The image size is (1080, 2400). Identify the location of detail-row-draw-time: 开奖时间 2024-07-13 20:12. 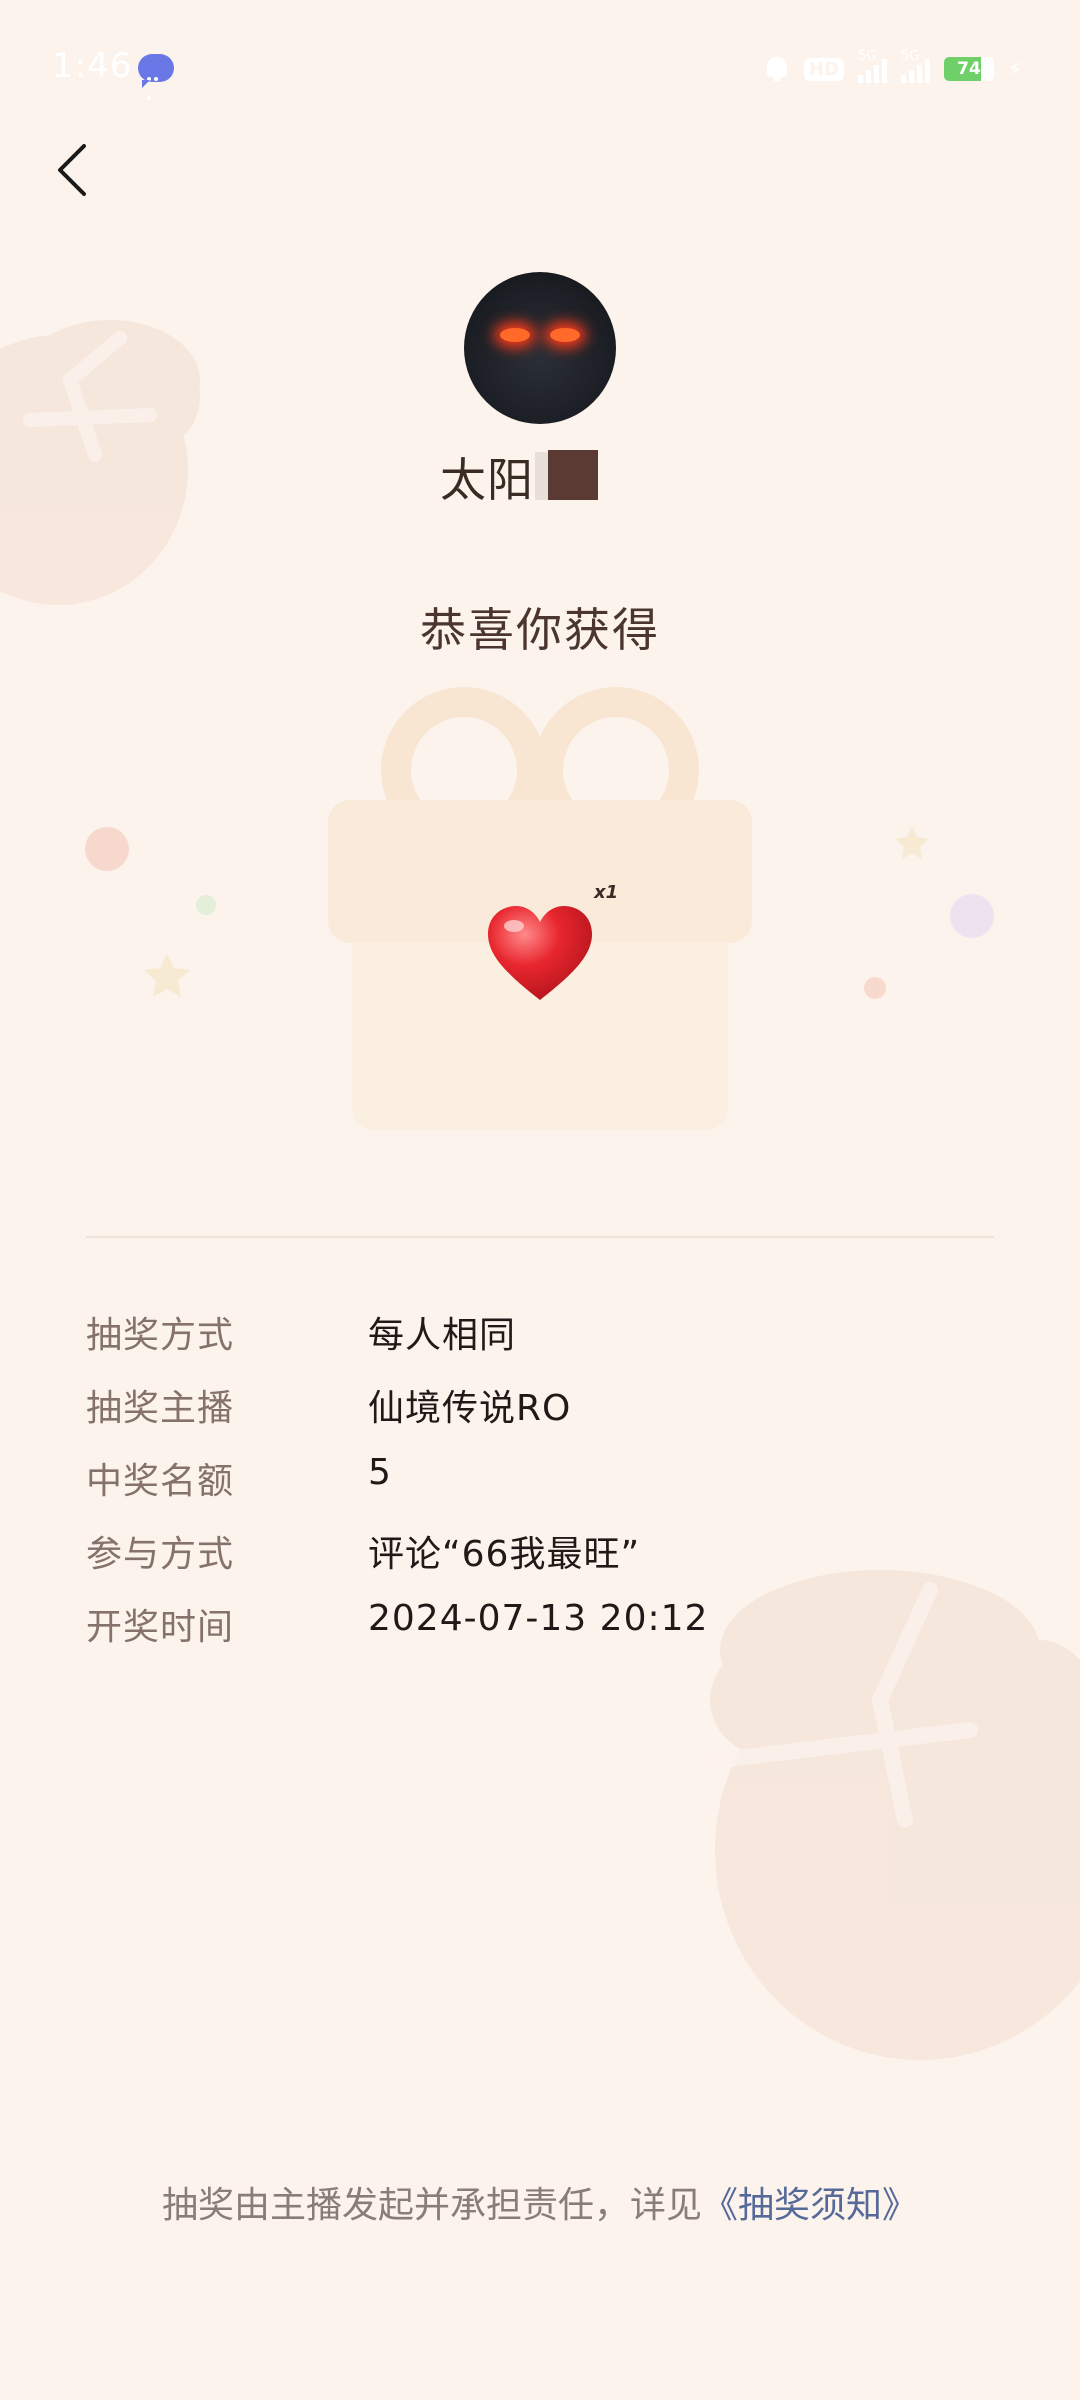
(540, 1628).